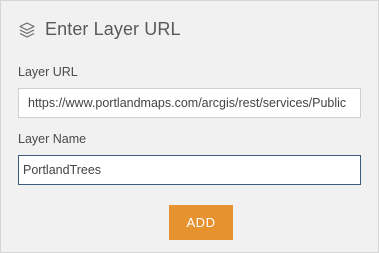 The width and height of the screenshot is (379, 253). Describe the element at coordinates (52, 139) in the screenshot. I see `layer-name-label: Layer Name` at that location.